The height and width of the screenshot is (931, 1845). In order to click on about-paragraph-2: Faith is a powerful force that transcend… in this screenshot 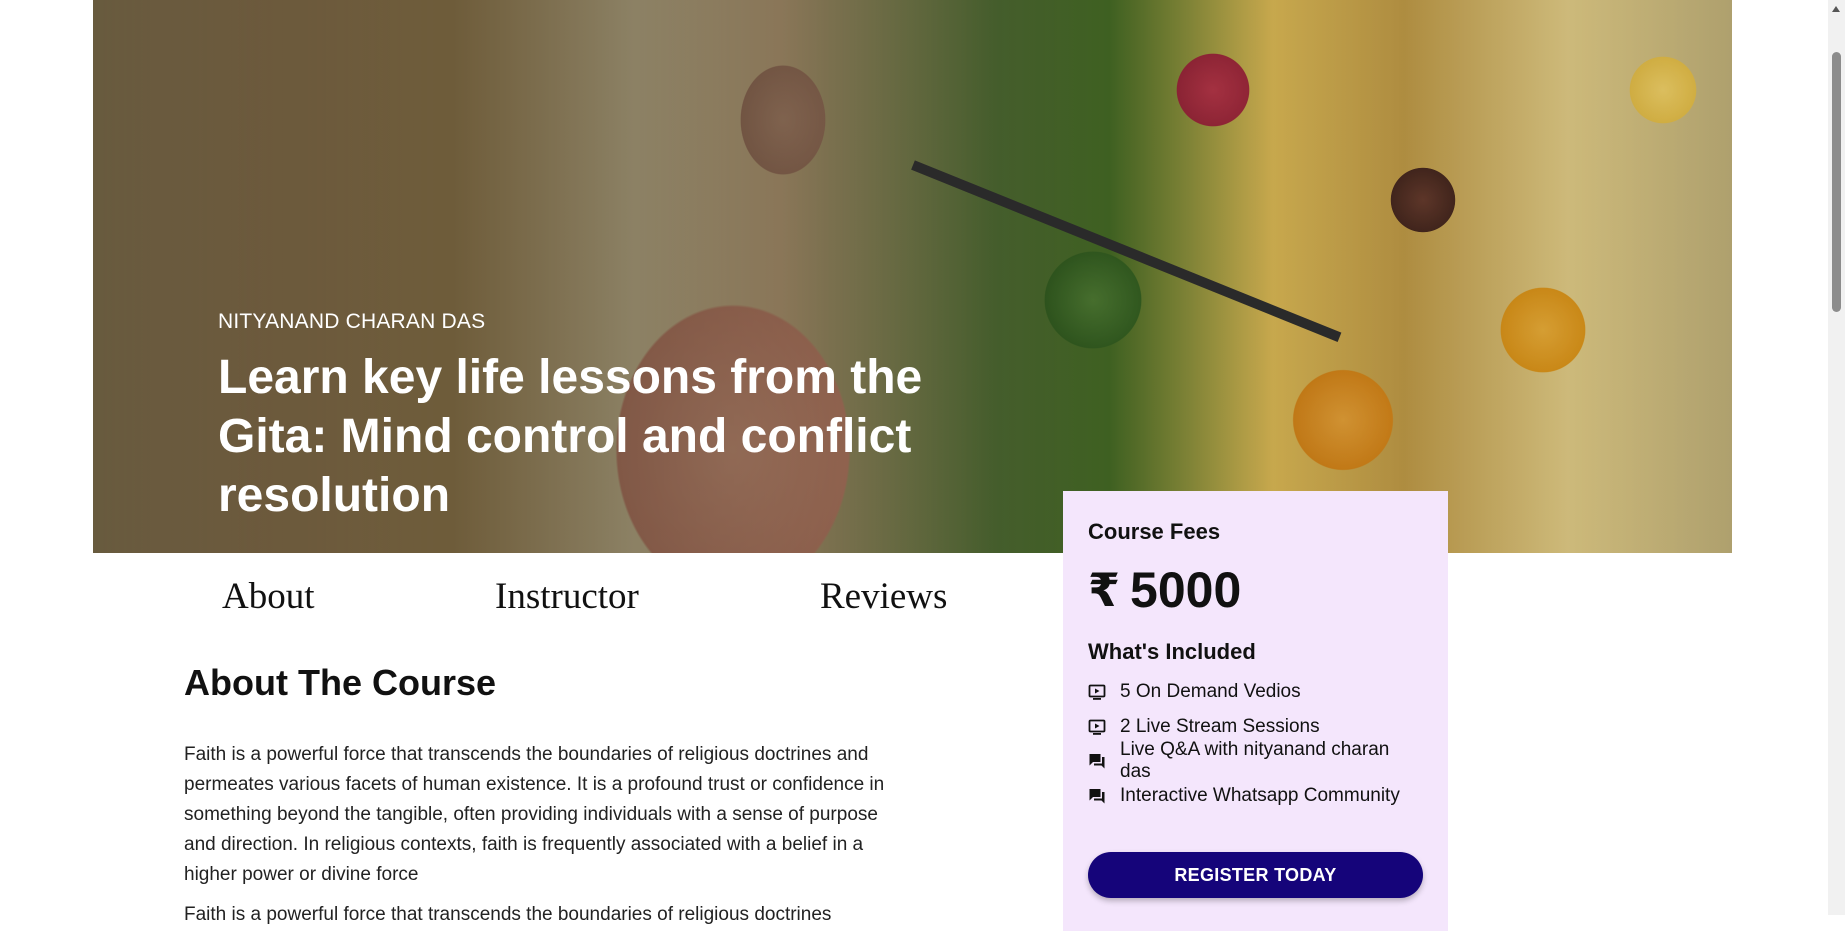, I will do `click(508, 914)`.